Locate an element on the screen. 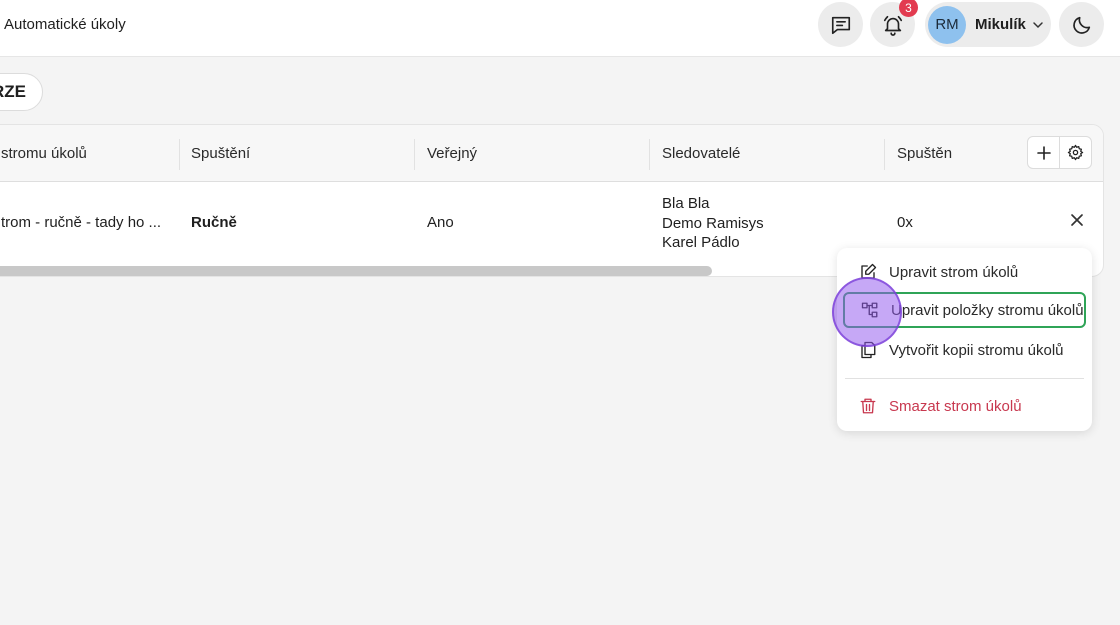  user-name: Mikulík is located at coordinates (1000, 24).